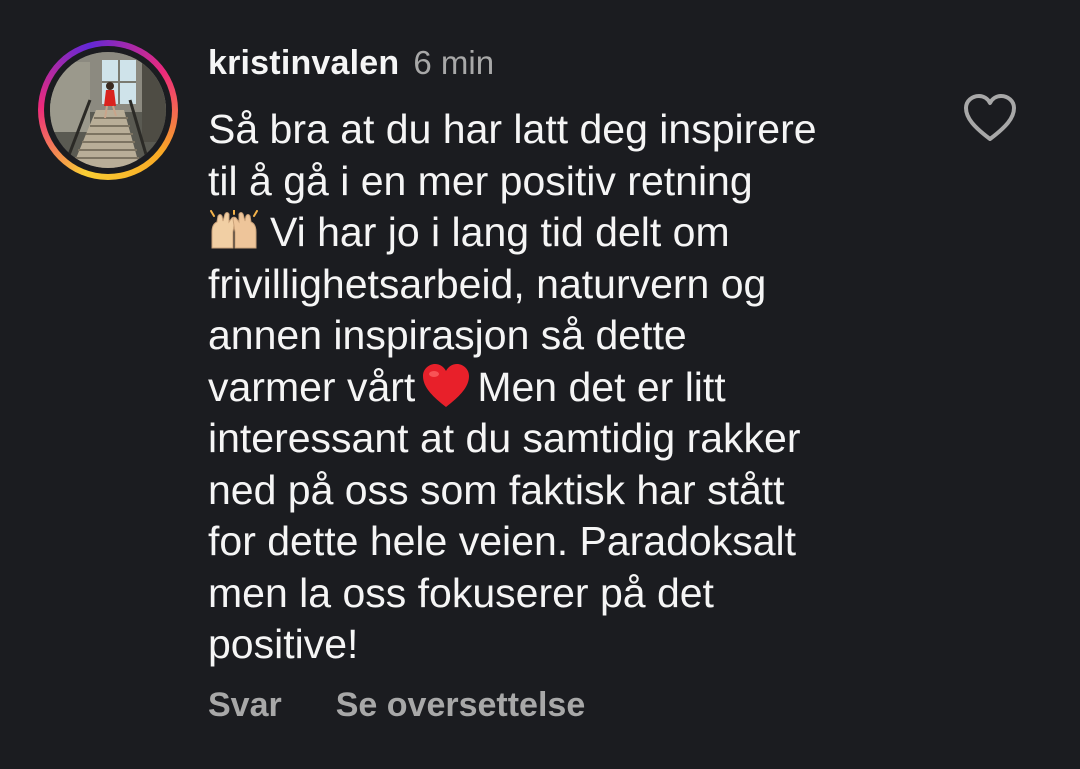  I want to click on comment-line: interessant at du samtidig rakker, so click(504, 438).